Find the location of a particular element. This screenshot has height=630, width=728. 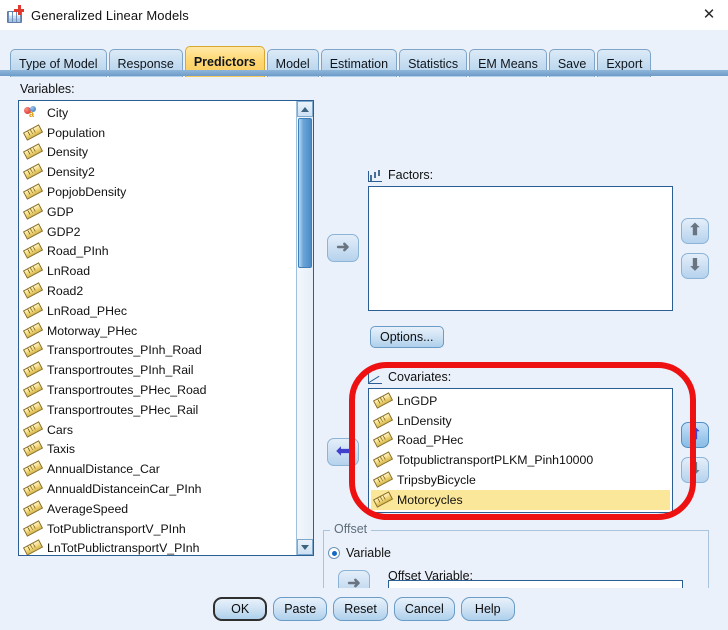

variable-name: City is located at coordinates (58, 112).